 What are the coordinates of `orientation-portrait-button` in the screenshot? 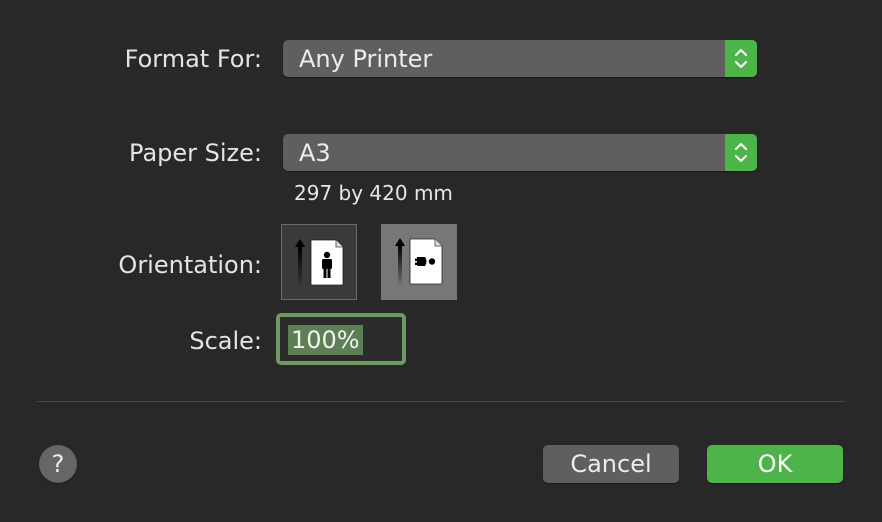 It's located at (319, 262).